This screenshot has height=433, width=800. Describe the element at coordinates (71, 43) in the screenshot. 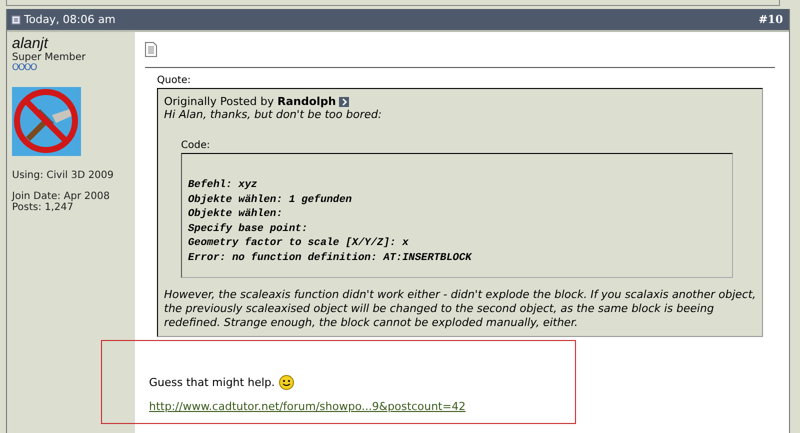

I see `username: alanjt` at that location.